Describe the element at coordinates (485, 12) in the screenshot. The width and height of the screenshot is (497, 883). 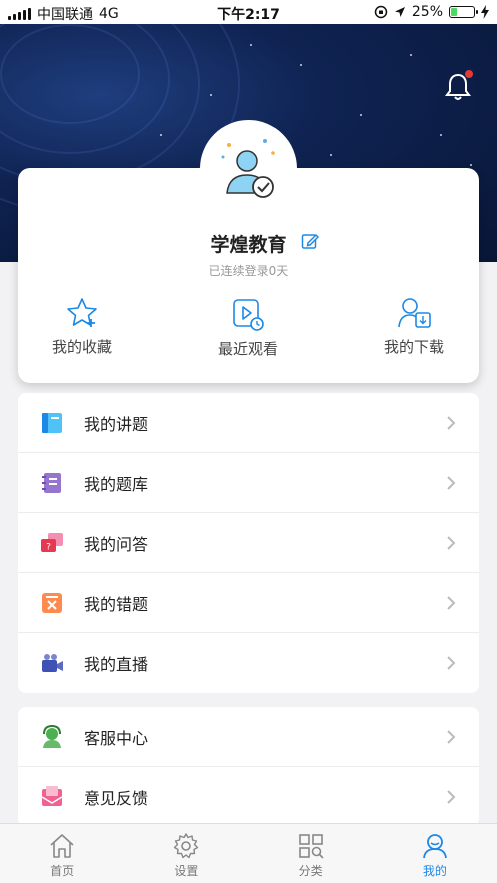
I see `charging-icon` at that location.